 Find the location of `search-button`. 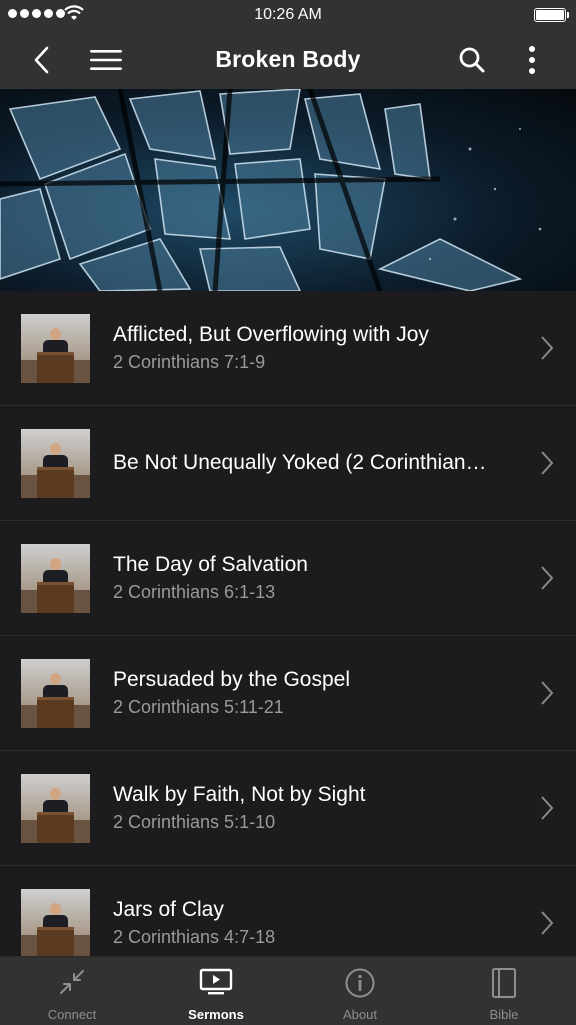

search-button is located at coordinates (472, 59).